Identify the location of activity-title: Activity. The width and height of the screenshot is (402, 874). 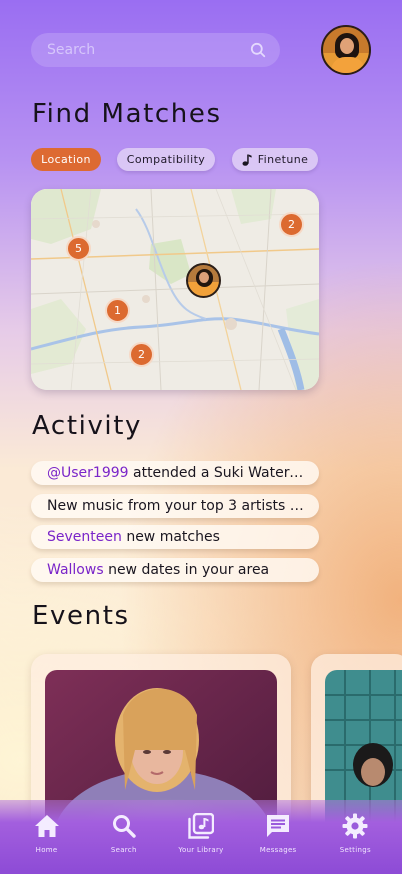
(87, 426).